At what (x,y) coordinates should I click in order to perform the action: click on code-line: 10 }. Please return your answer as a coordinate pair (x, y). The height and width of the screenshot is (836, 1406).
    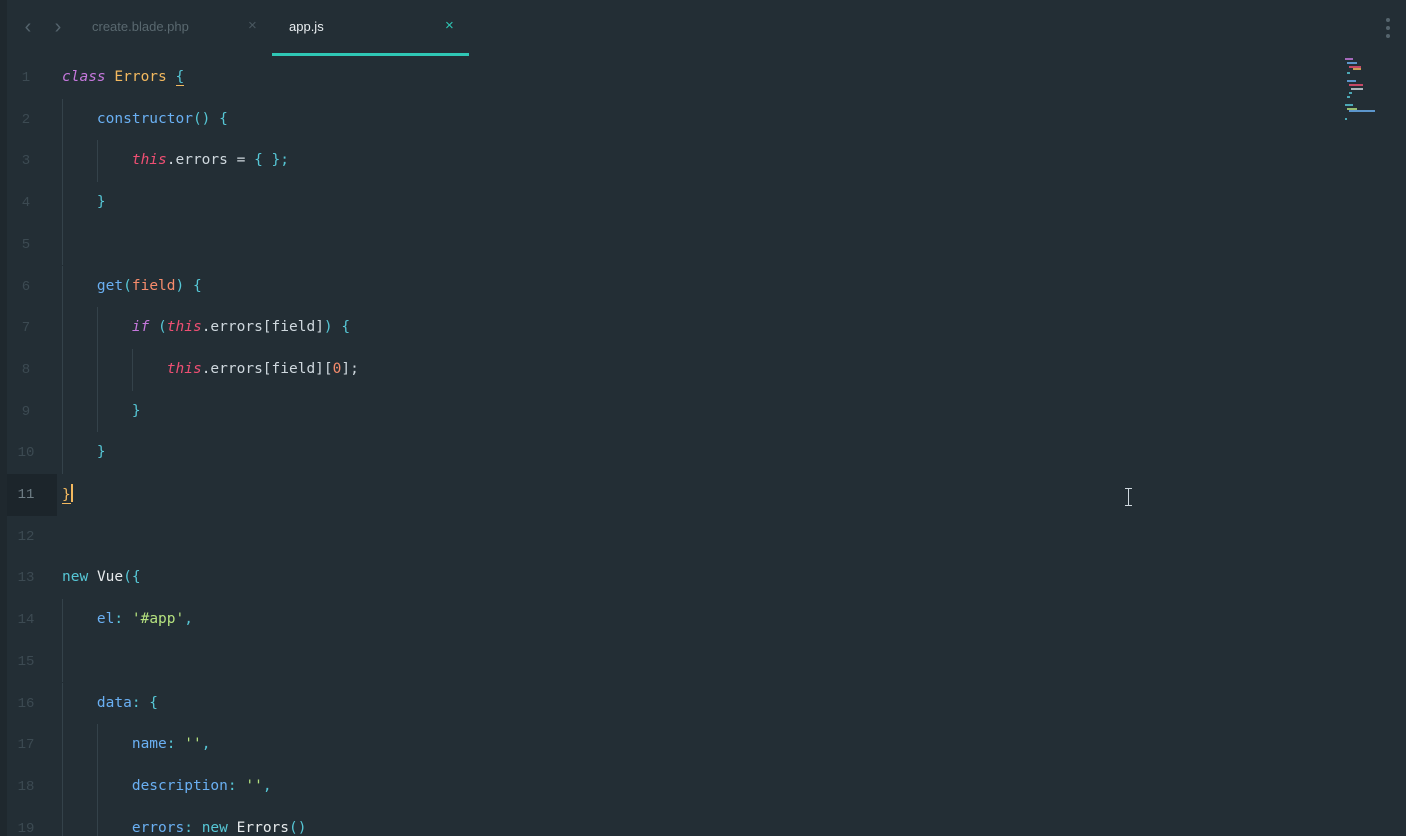
    Looking at the image, I should click on (672, 453).